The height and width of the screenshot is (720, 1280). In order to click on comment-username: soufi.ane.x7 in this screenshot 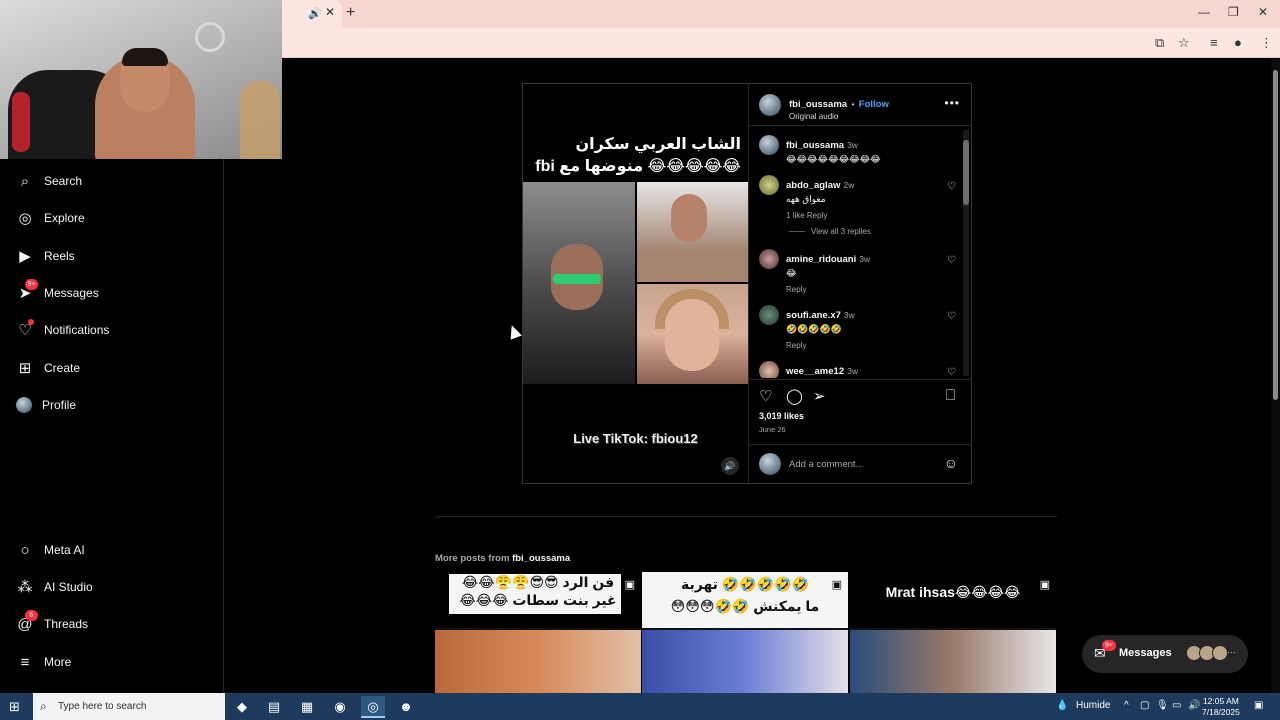, I will do `click(813, 315)`.